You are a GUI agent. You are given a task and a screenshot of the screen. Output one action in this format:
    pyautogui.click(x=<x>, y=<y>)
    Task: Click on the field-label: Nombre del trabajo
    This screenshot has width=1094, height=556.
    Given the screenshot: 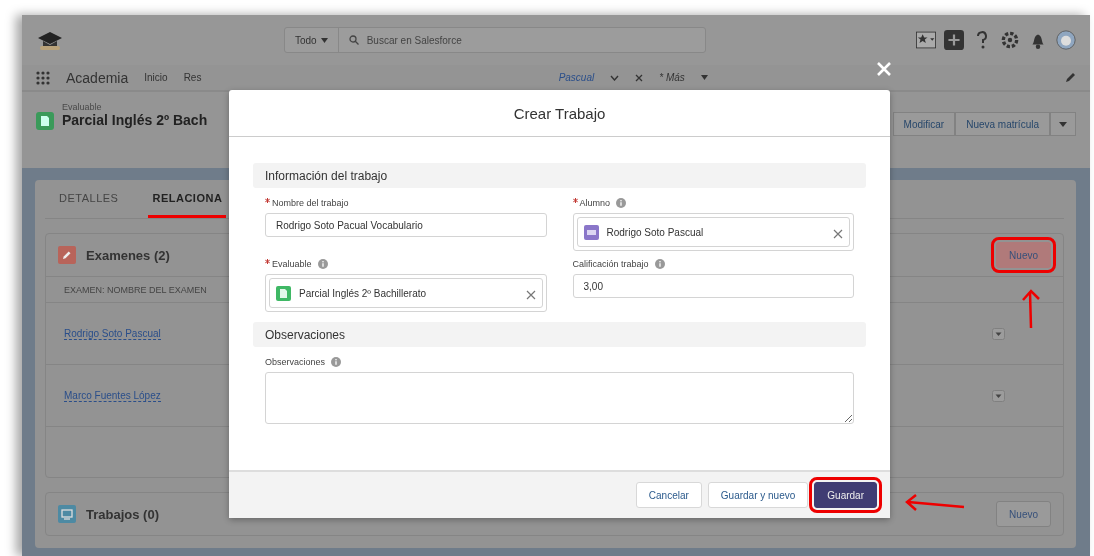 What is the action you would take?
    pyautogui.click(x=310, y=203)
    